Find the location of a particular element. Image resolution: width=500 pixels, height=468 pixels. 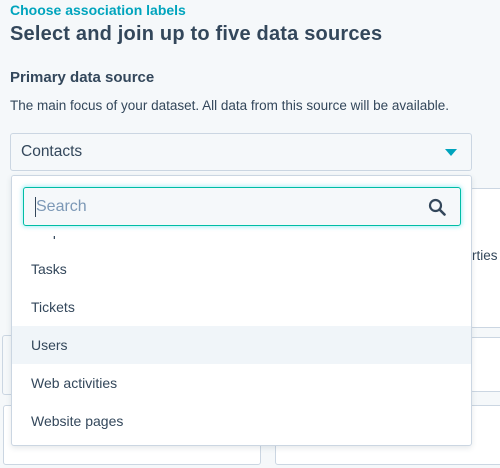

search-field is located at coordinates (242, 206).